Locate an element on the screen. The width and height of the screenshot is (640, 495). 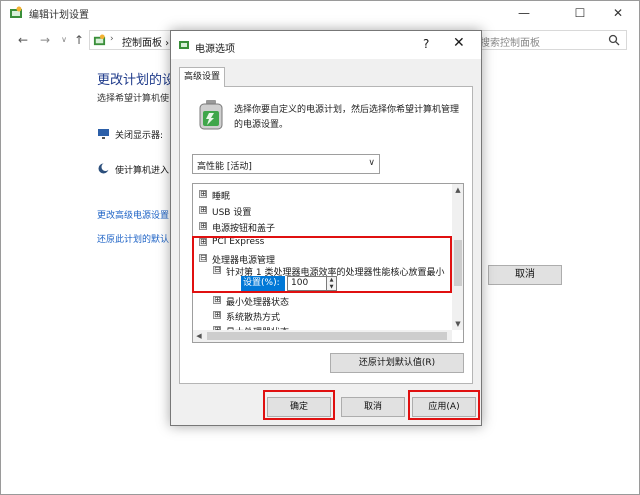
change-advanced-power-settings-link: 更改高级电源设置 is located at coordinates (133, 214).